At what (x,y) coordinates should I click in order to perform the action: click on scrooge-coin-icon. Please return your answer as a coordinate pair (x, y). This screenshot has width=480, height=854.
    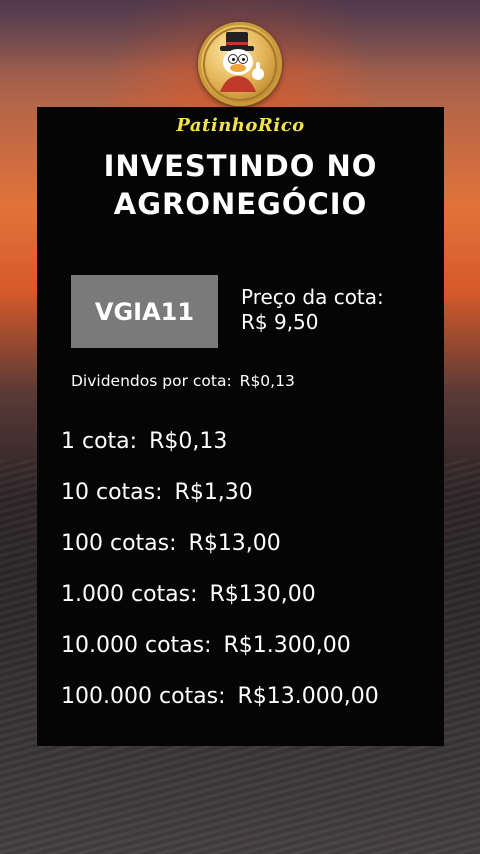
    Looking at the image, I should click on (240, 64).